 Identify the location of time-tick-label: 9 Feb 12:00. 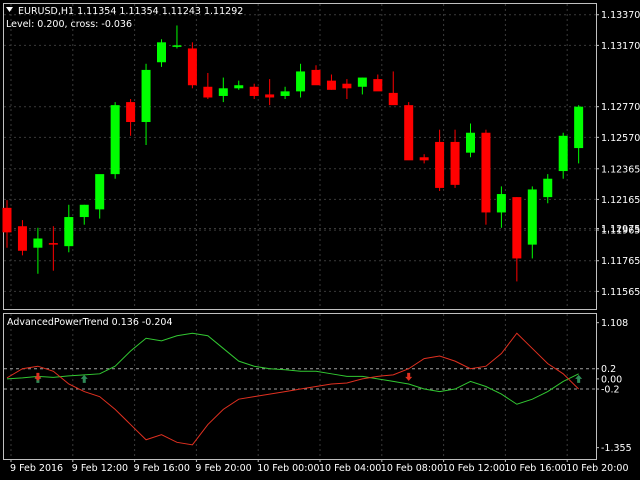
(100, 468).